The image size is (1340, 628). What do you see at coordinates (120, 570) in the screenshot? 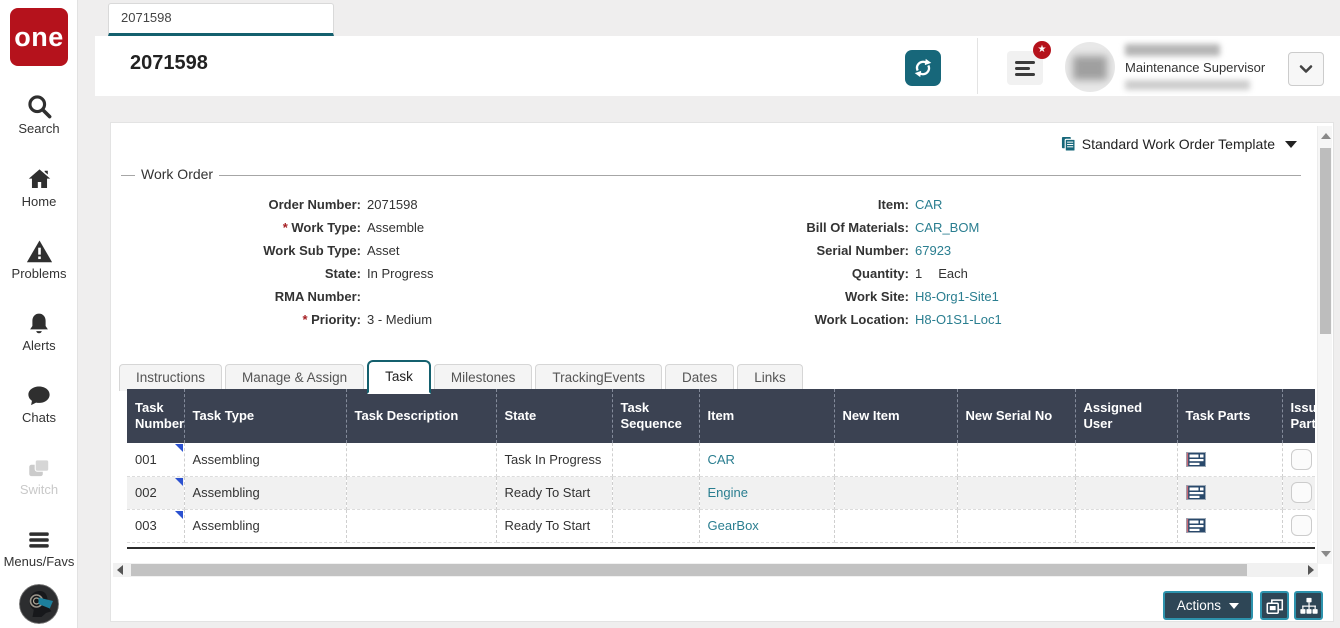
I see `scroll-left-arrow` at bounding box center [120, 570].